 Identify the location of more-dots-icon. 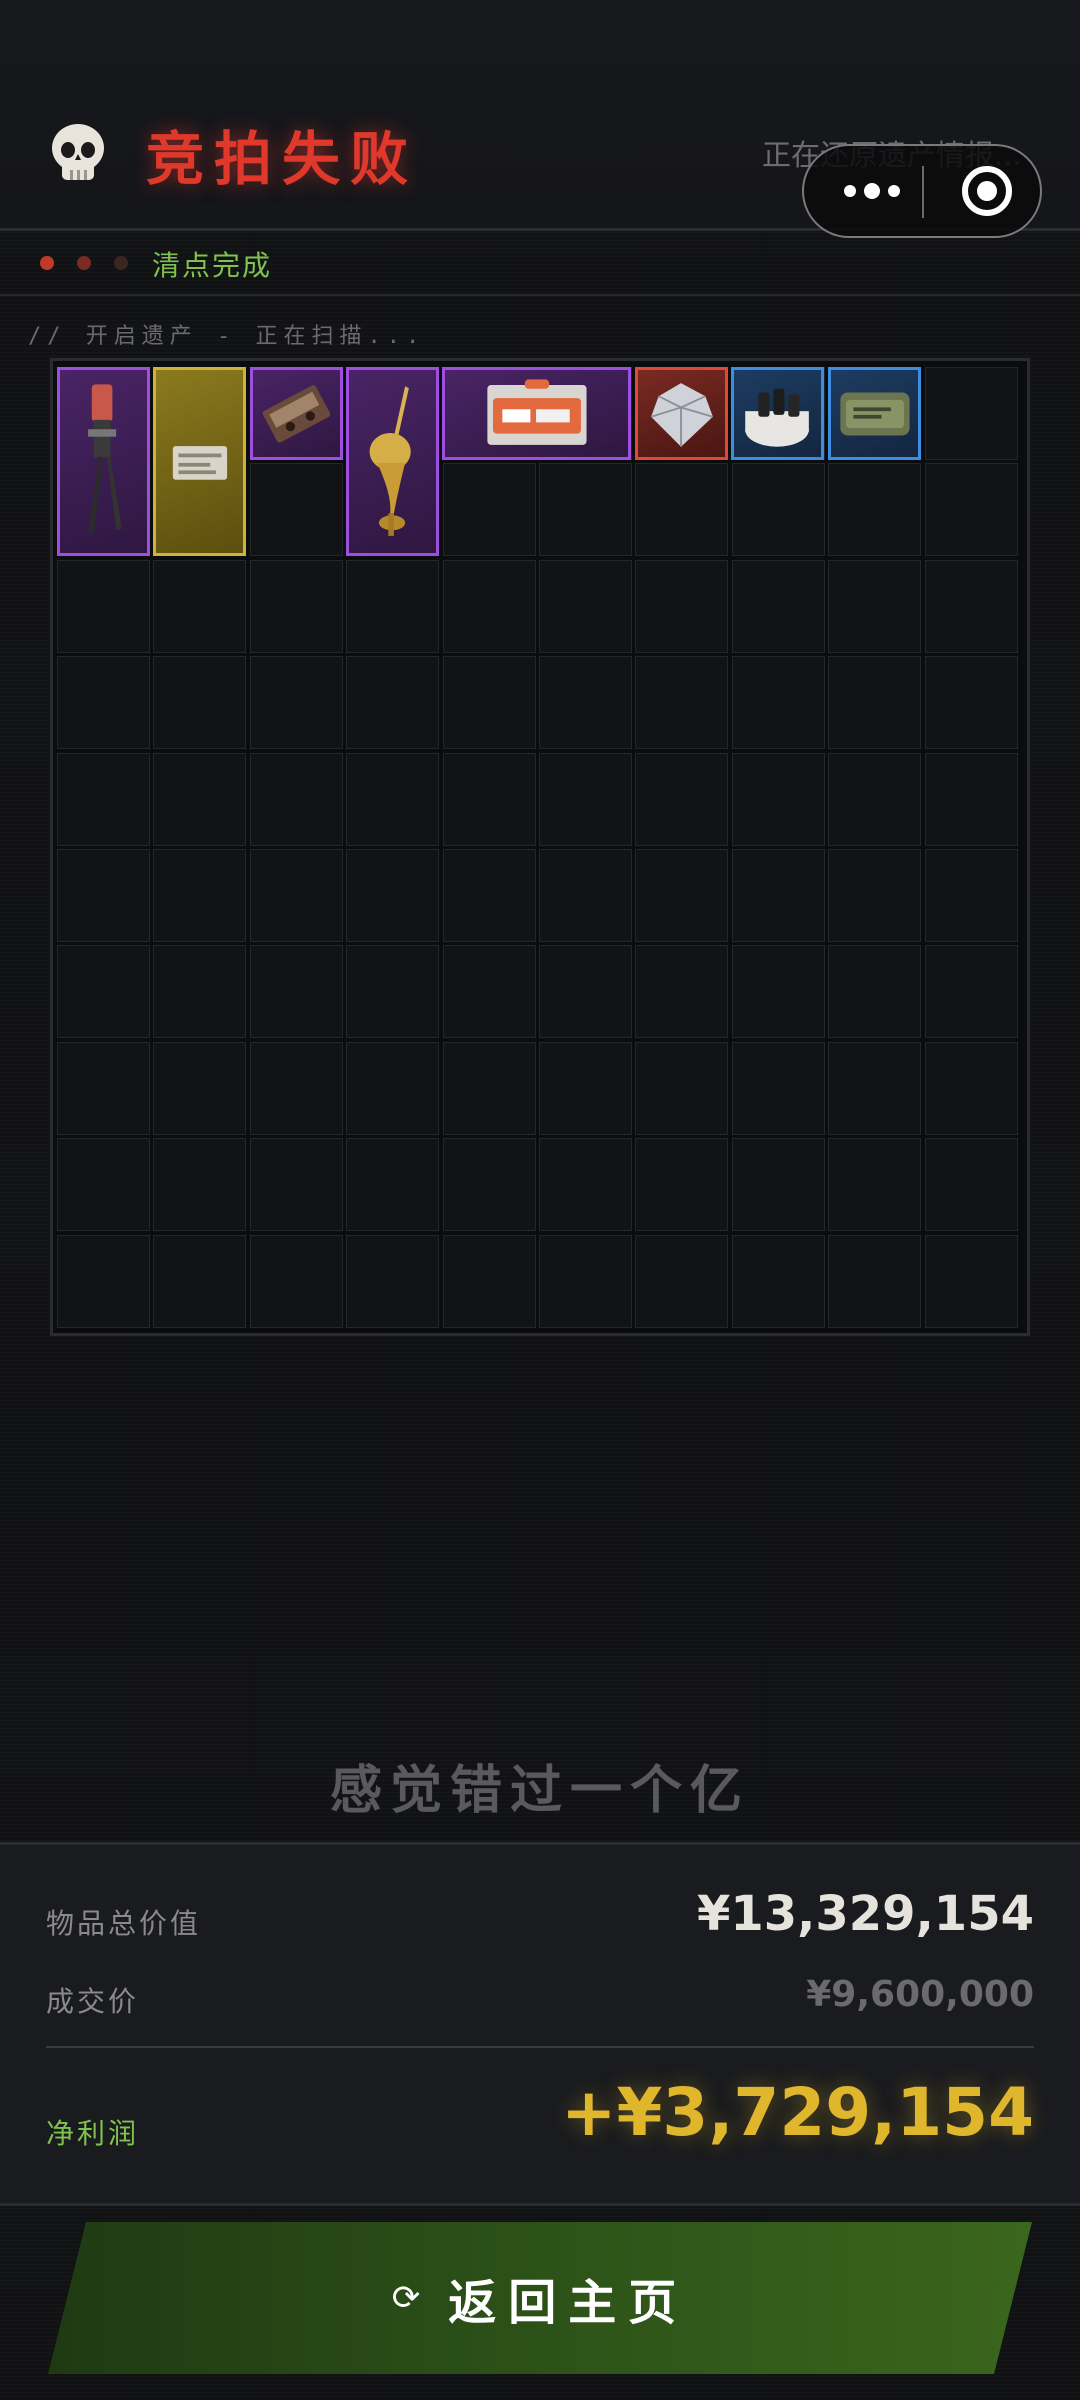
(872, 191).